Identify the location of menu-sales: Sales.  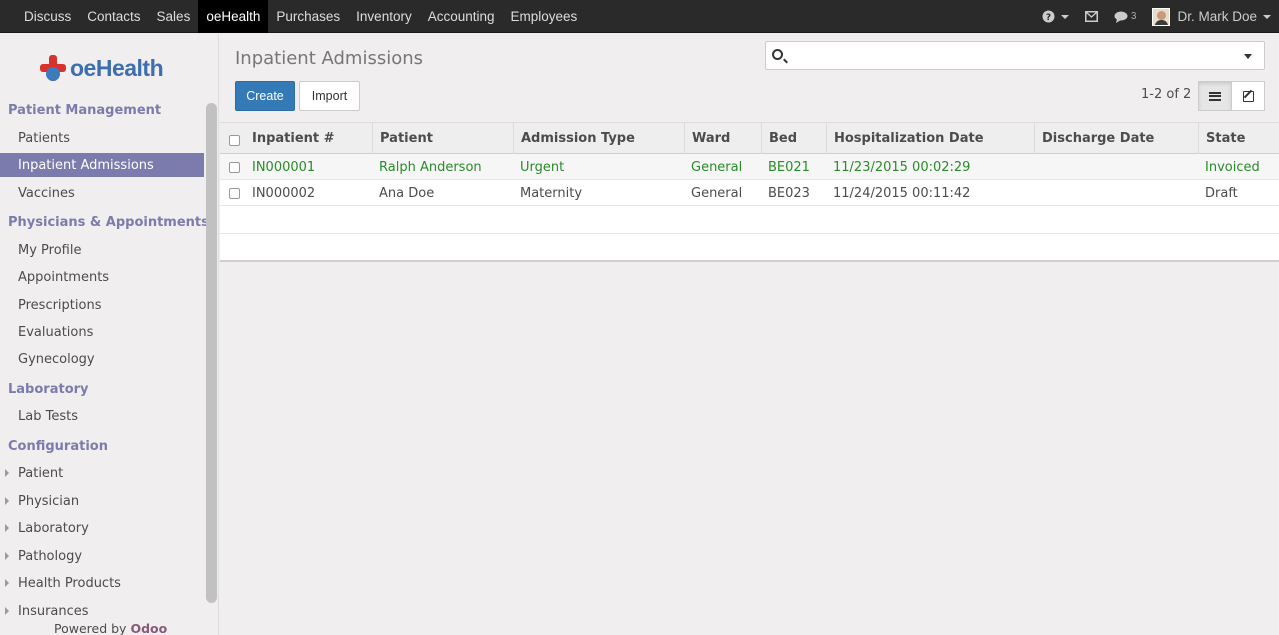
(174, 16).